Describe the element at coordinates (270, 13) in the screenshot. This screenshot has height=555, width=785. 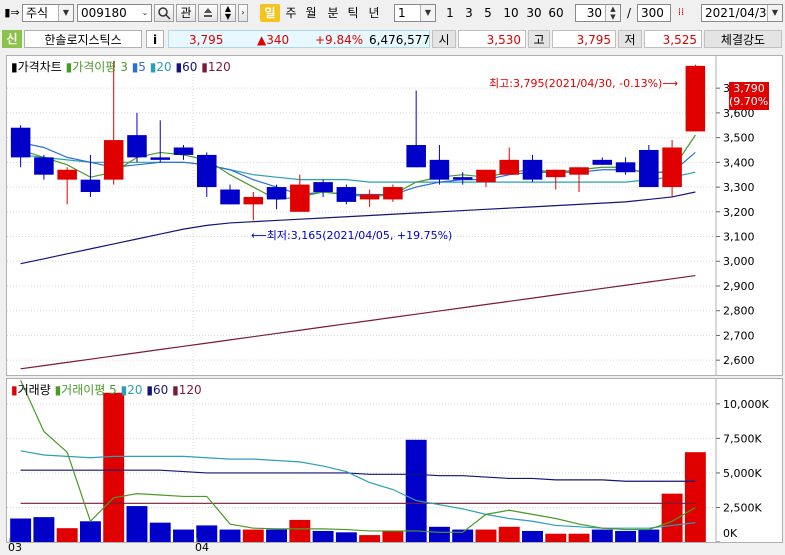
I see `period-day-button: 일` at that location.